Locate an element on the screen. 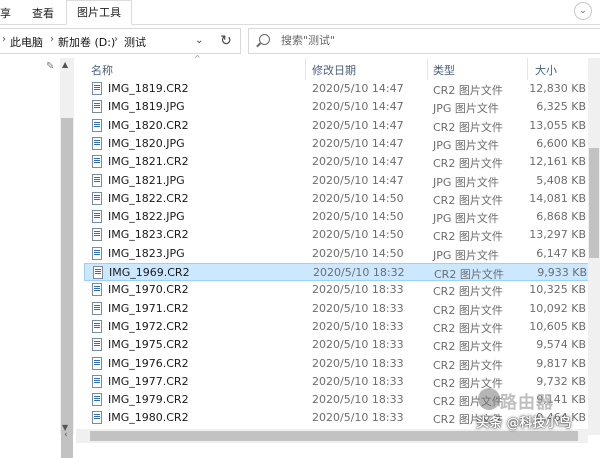 This screenshot has width=600, height=458. file-name: IMG_1969.CR2 is located at coordinates (149, 272).